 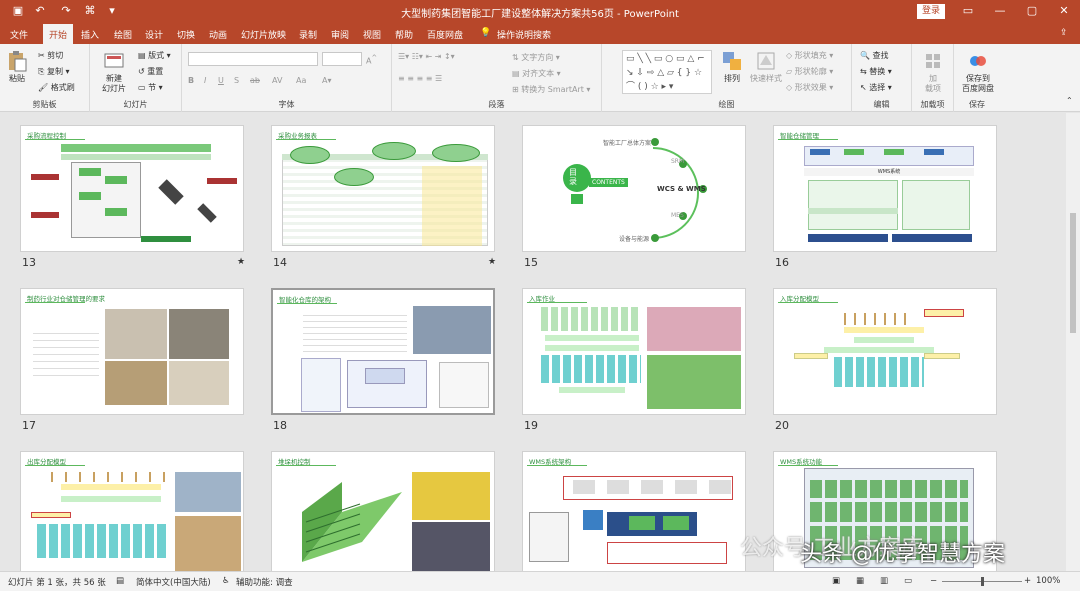 I want to click on slide-number: 20, so click(x=782, y=425).